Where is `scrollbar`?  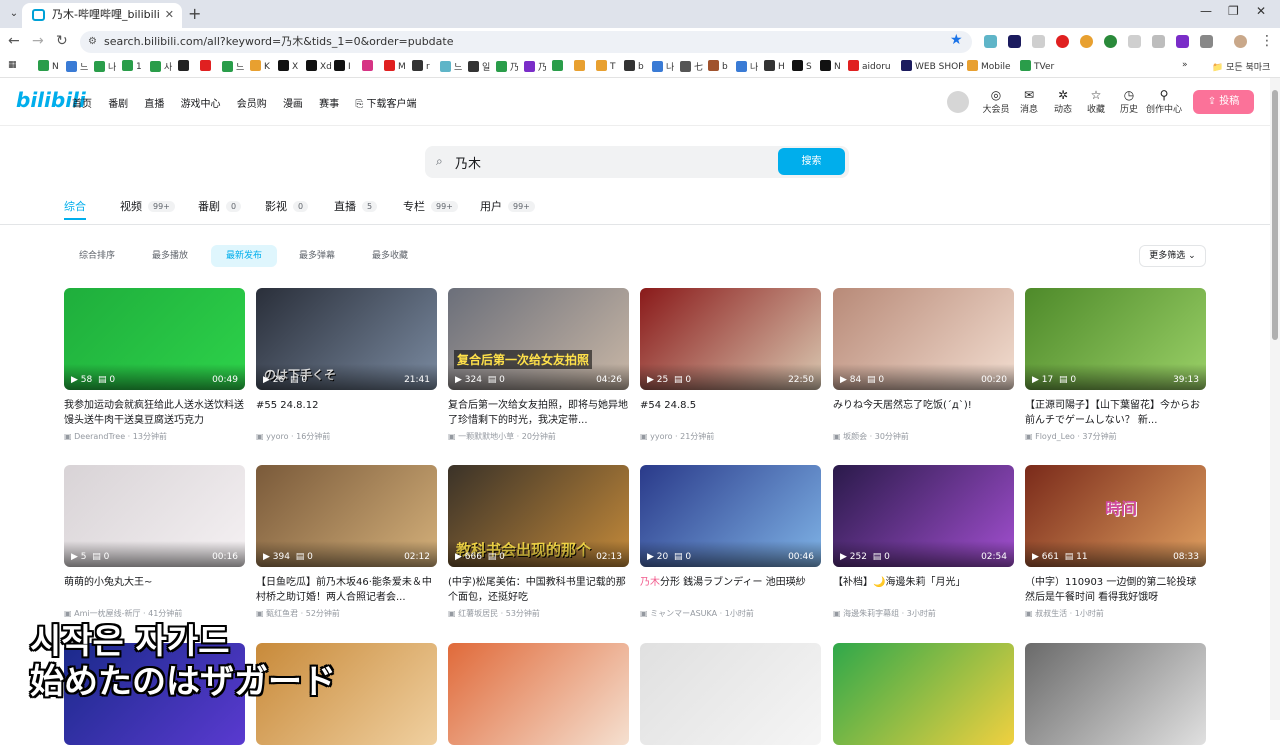
scrollbar is located at coordinates (1275, 399).